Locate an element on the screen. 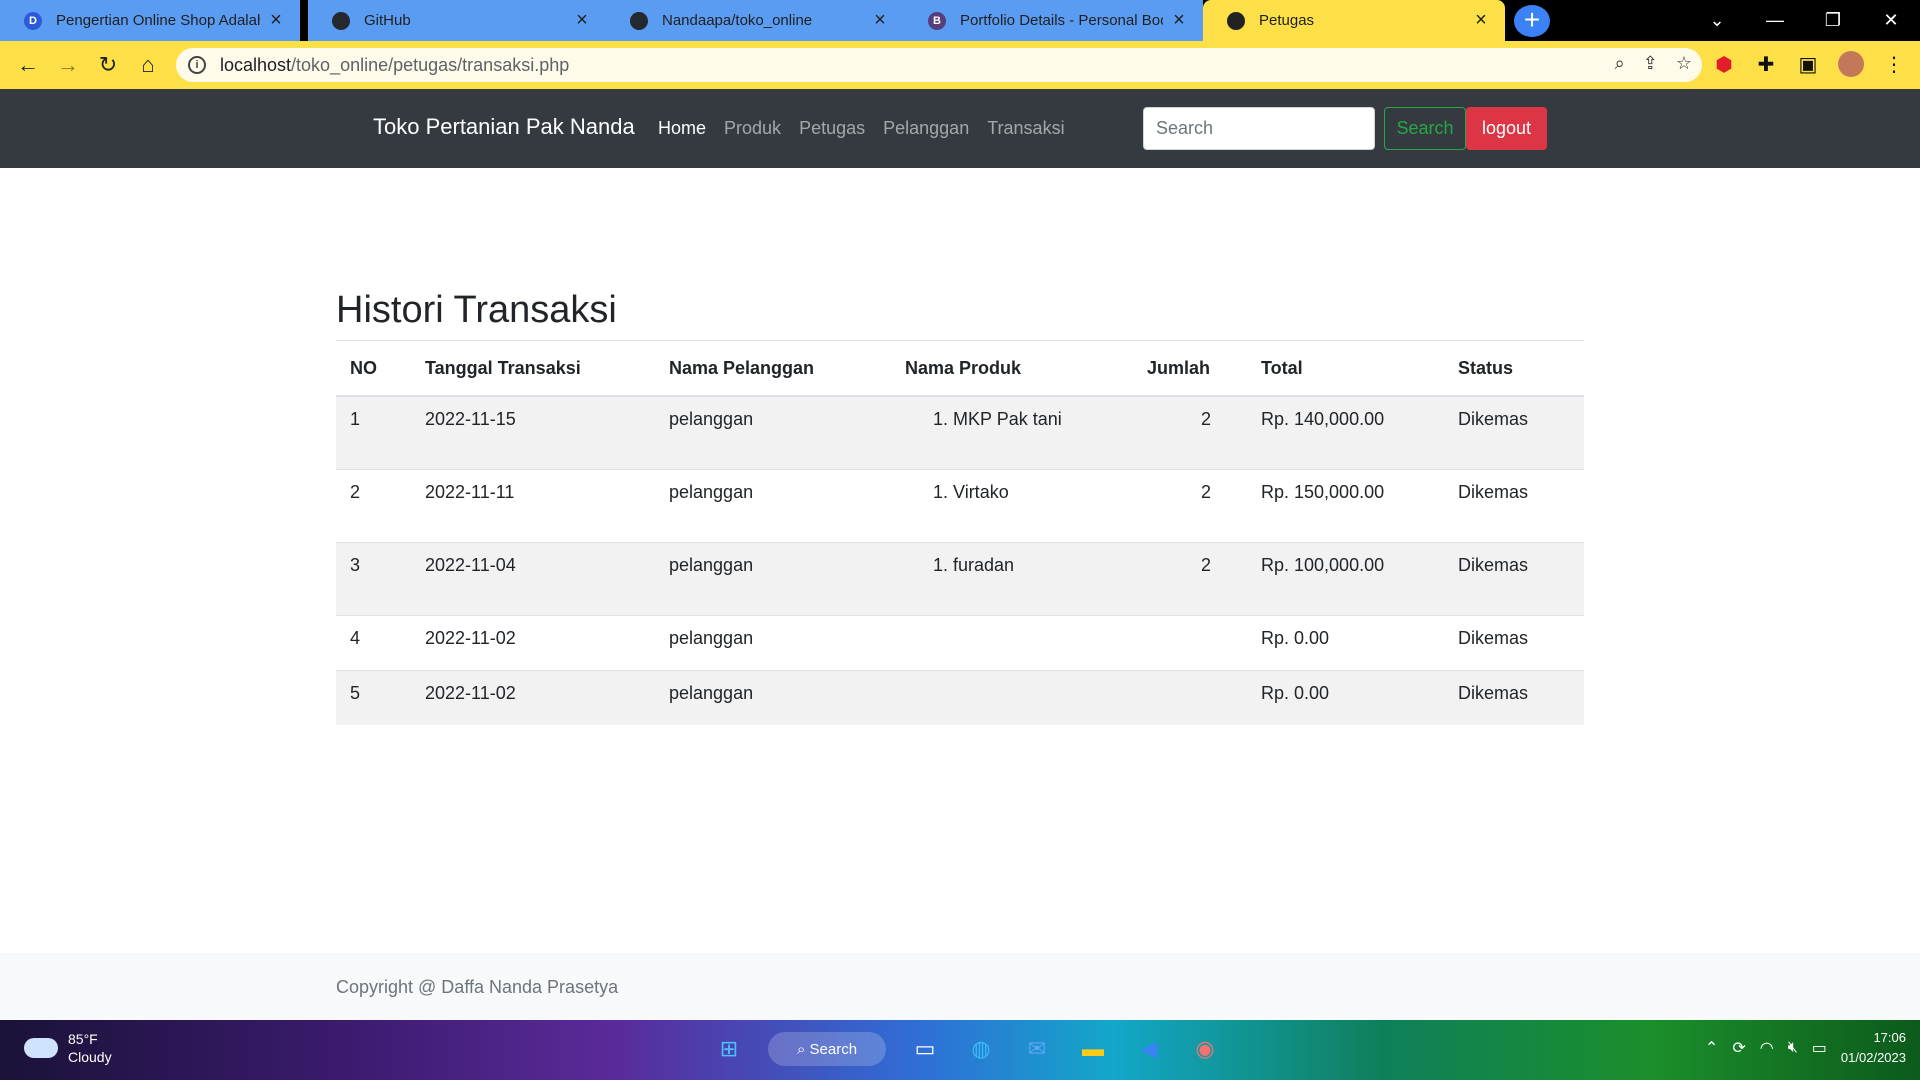 The image size is (1920, 1080). search-input is located at coordinates (1259, 128).